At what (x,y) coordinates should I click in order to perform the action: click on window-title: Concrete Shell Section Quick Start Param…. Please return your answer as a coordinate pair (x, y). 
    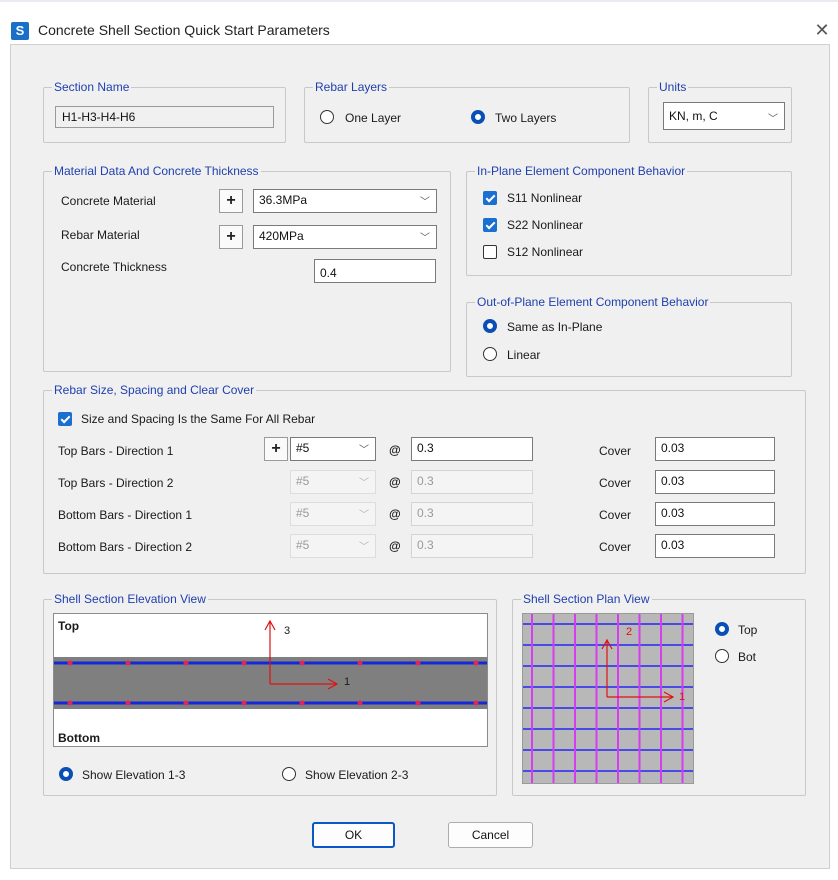
    Looking at the image, I should click on (184, 30).